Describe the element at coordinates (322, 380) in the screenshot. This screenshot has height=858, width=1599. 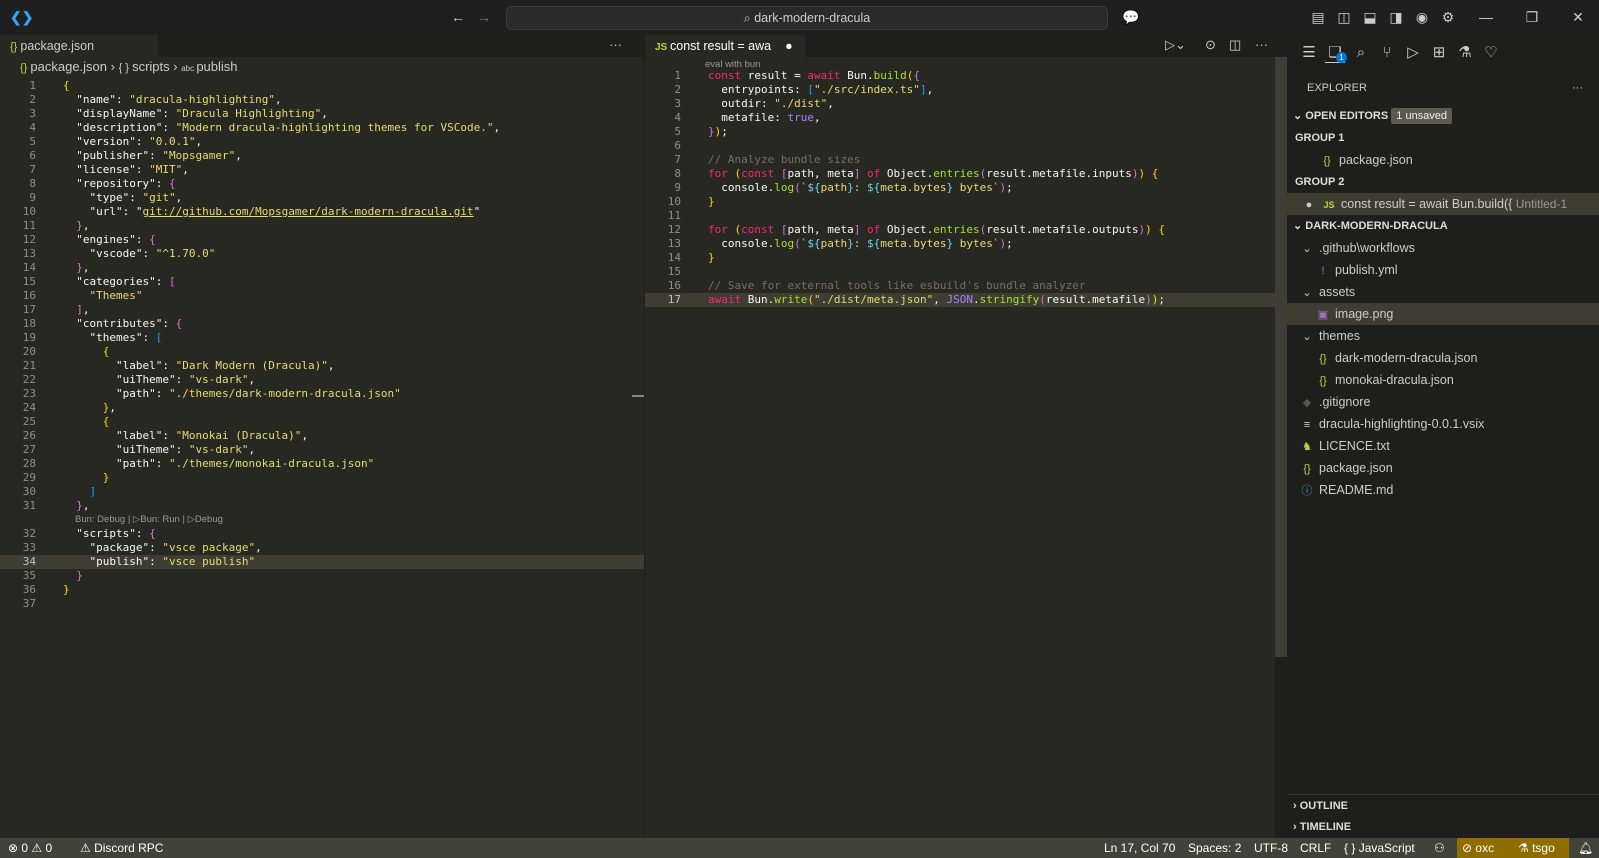
I see `code-line: 22 "uiTheme": "vs-dark",` at that location.